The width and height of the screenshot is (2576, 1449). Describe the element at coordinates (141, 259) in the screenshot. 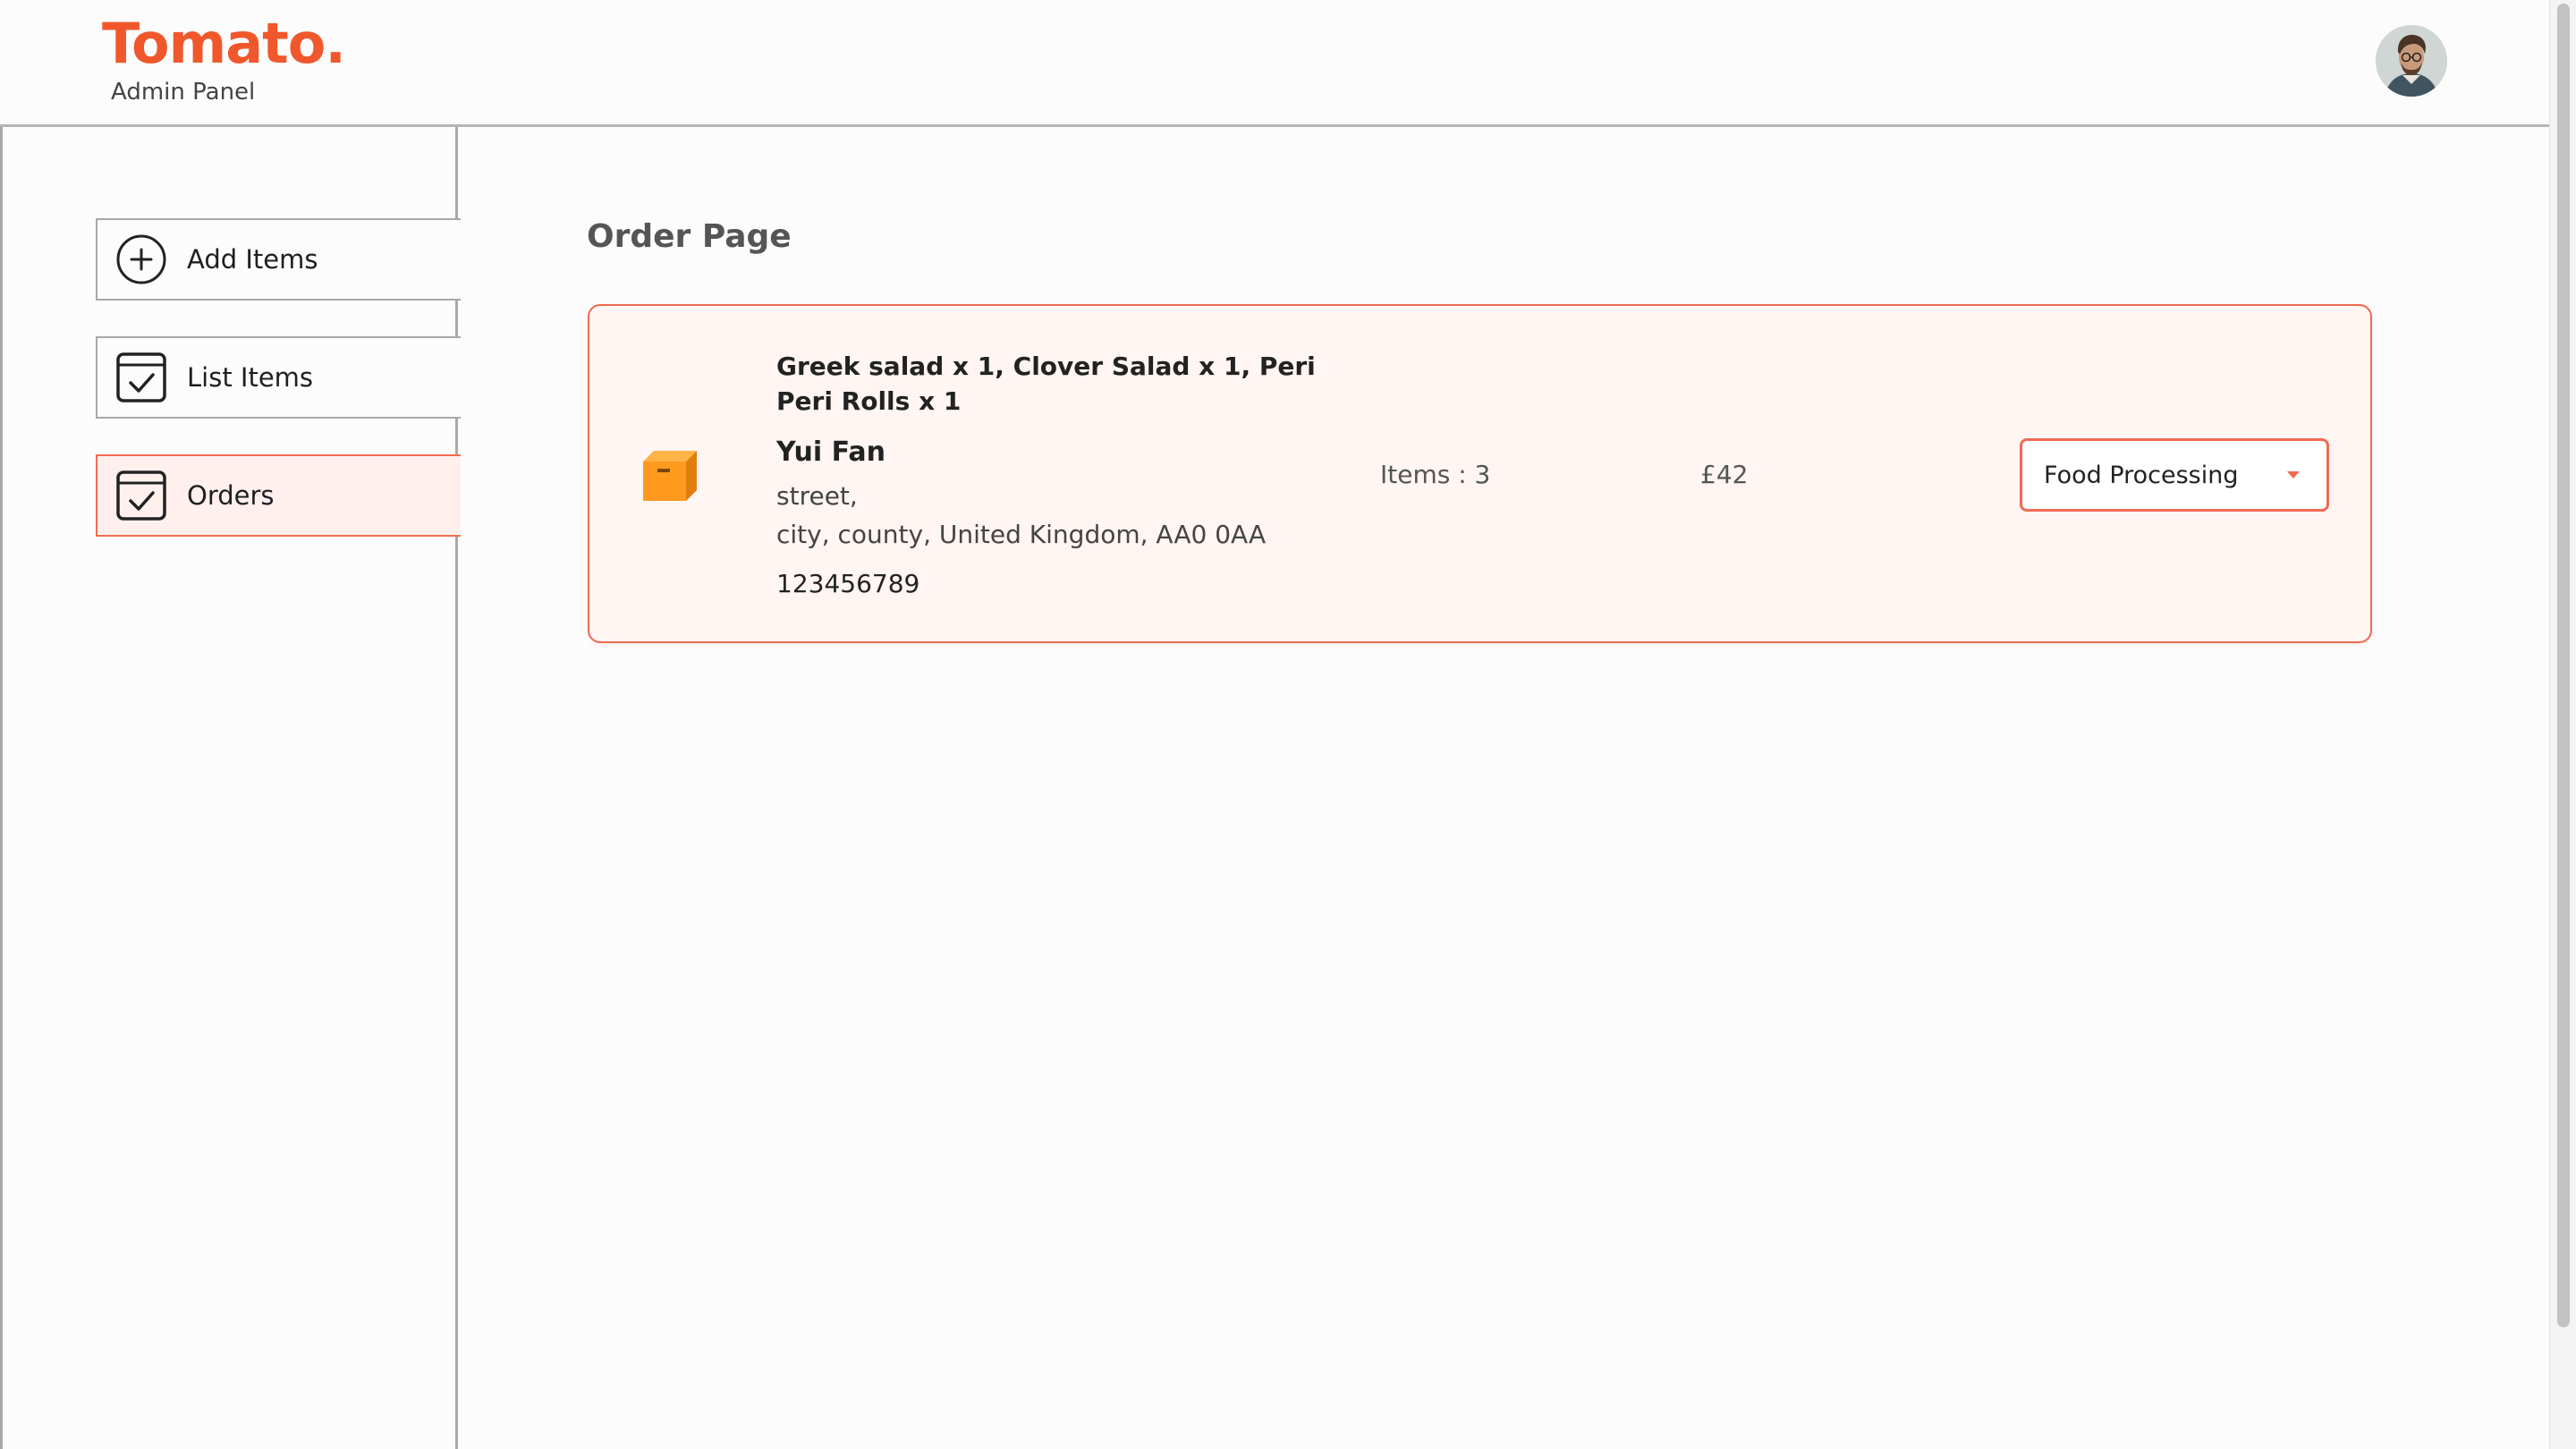

I see `plus-circle-icon` at that location.